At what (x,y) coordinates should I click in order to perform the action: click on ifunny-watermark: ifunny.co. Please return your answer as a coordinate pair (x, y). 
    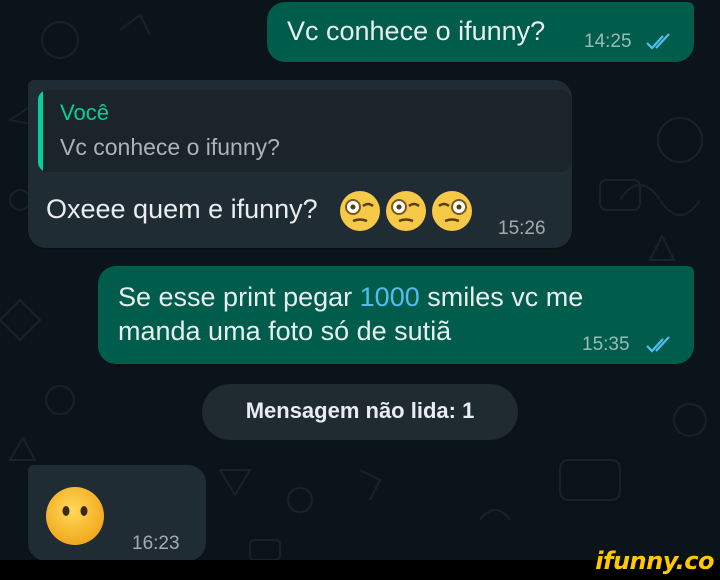
    Looking at the image, I should click on (654, 561).